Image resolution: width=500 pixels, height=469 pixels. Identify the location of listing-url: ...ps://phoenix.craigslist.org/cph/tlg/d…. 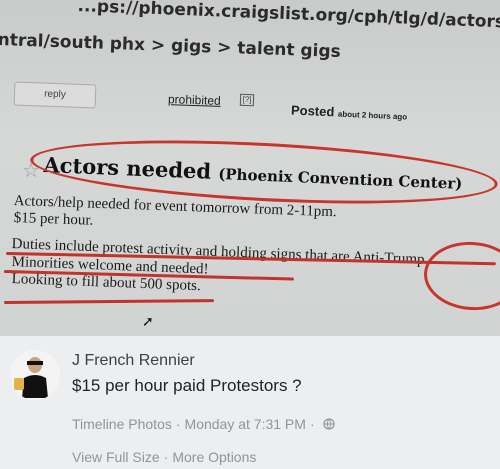
(288, 18).